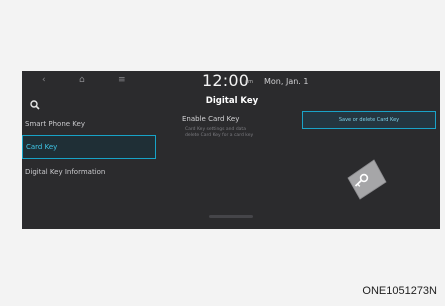  Describe the element at coordinates (249, 82) in the screenshot. I see `ampm-label: am` at that location.